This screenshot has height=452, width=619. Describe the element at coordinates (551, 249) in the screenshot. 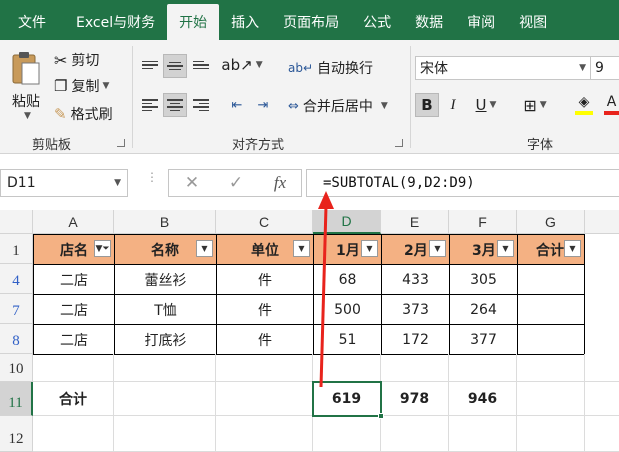

I see `header-cell-total: 合计 ▼` at that location.